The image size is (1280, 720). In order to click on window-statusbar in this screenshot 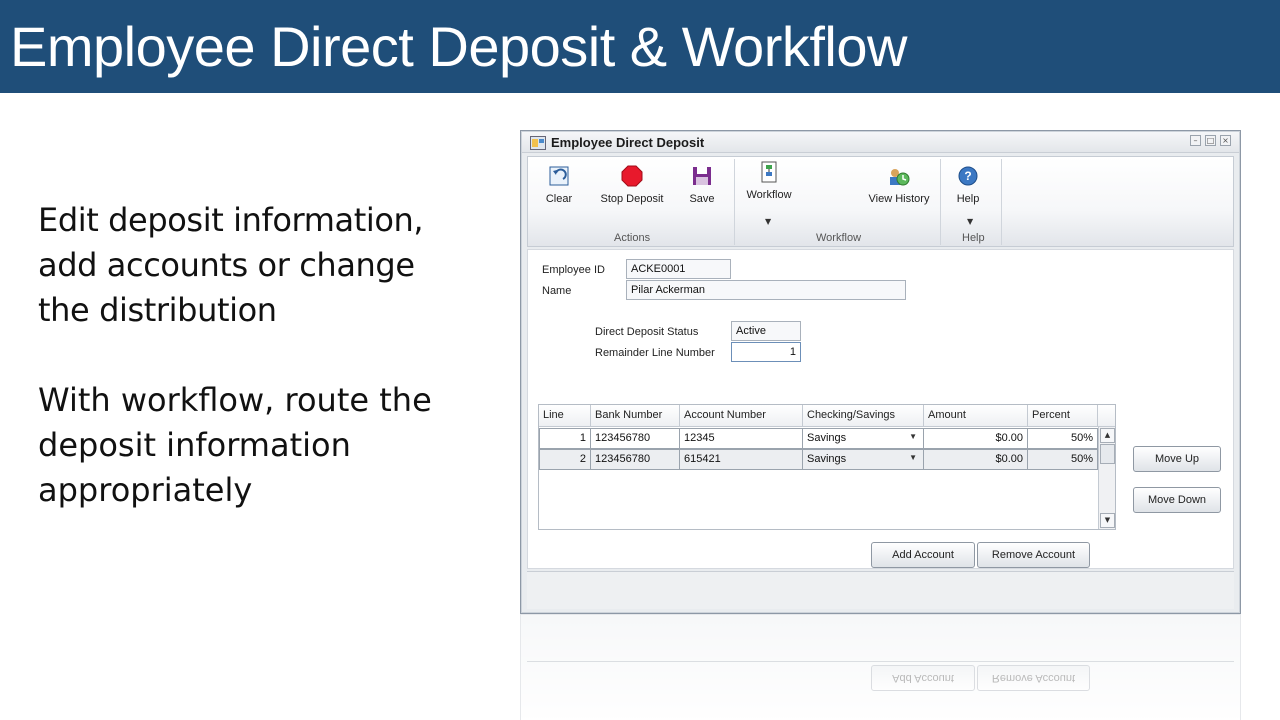, I will do `click(880, 590)`.